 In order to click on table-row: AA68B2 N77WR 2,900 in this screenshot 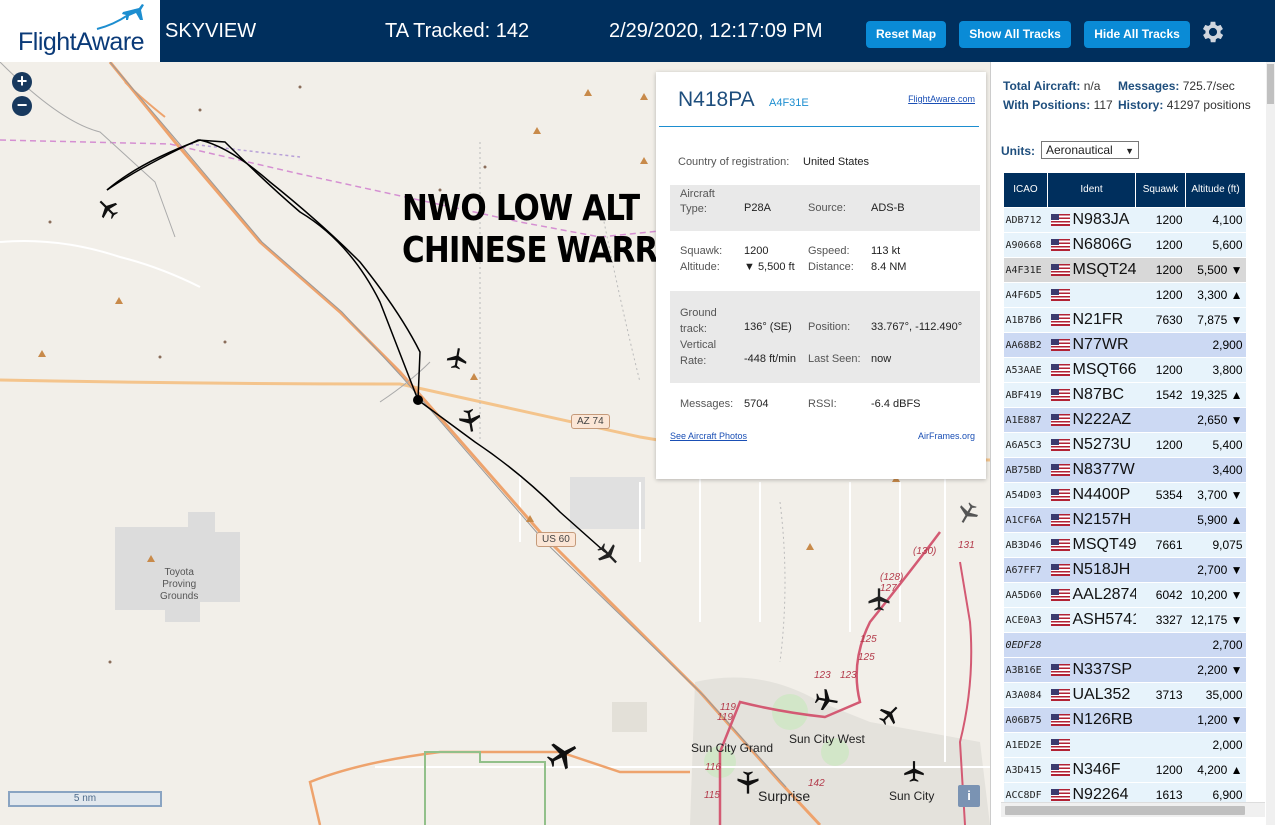, I will do `click(1134, 345)`.